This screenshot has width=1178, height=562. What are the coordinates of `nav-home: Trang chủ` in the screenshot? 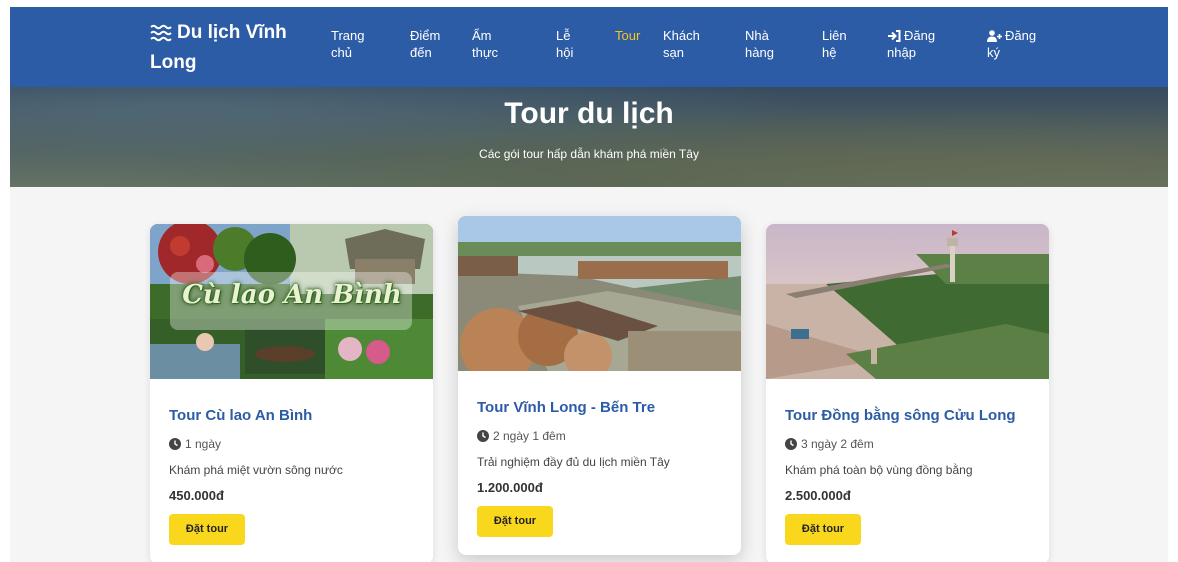 It's located at (347, 44).